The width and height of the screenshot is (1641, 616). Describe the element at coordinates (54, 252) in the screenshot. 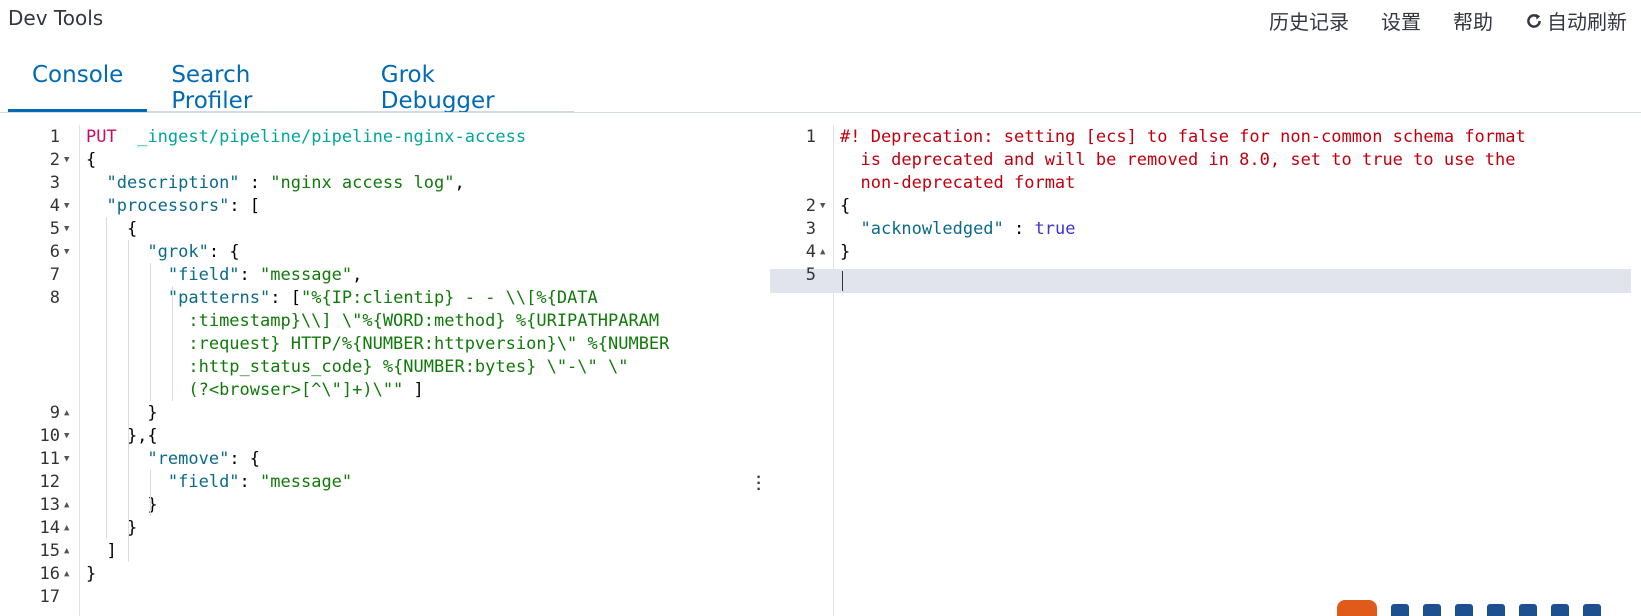

I see `line-number: 6` at that location.